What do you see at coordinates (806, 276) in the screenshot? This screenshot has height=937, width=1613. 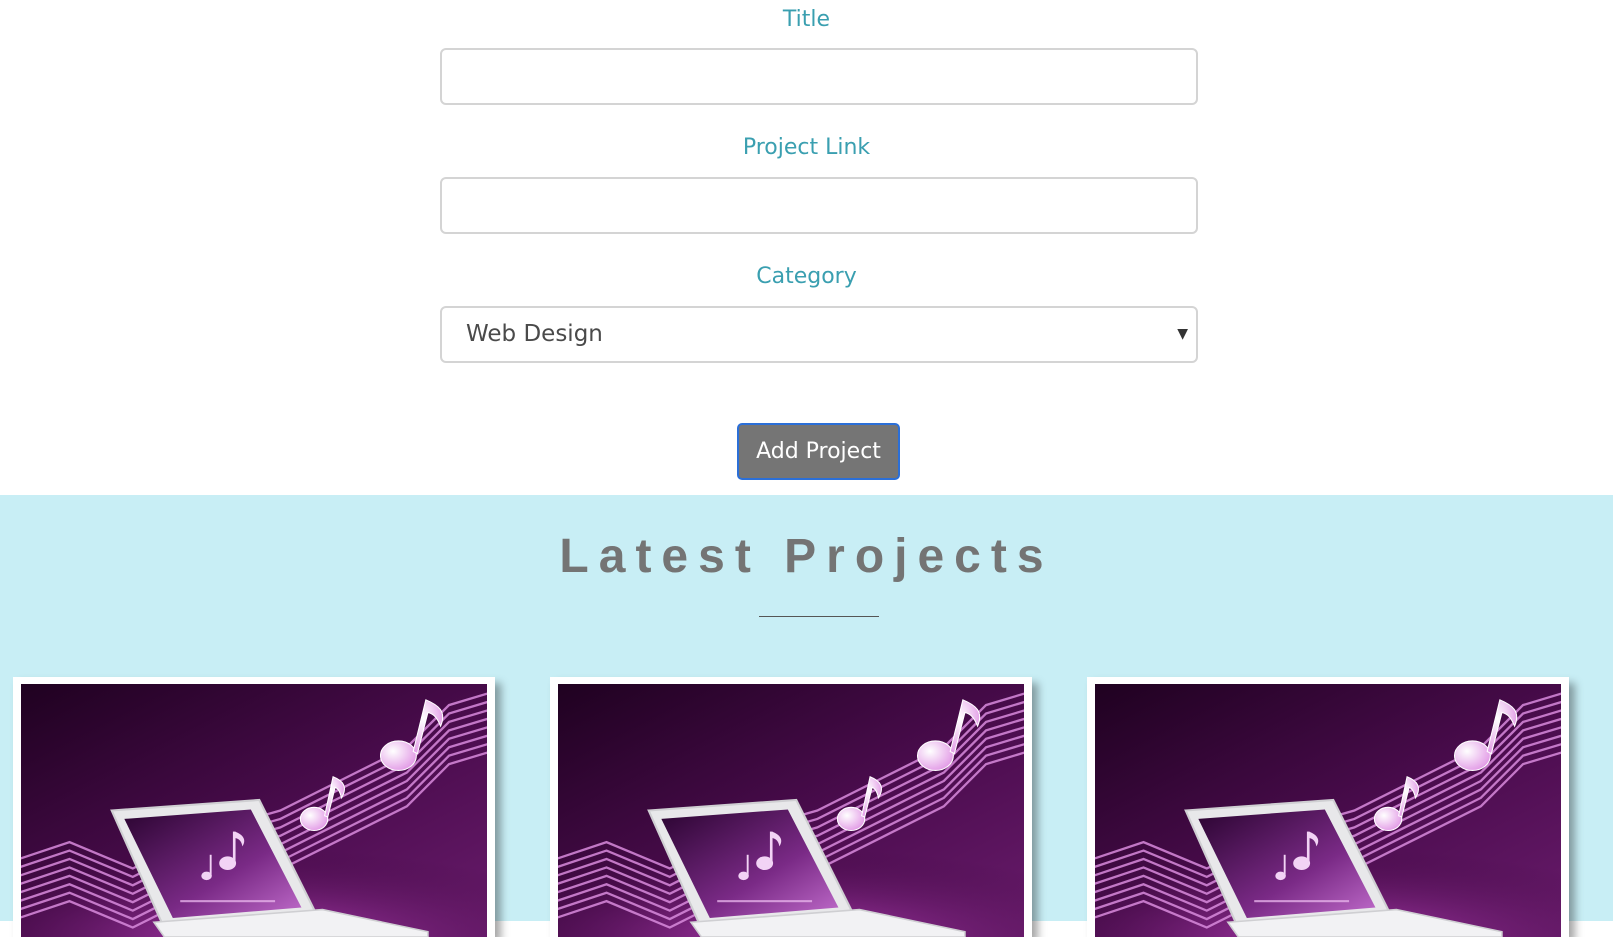 I see `category-label: Category` at bounding box center [806, 276].